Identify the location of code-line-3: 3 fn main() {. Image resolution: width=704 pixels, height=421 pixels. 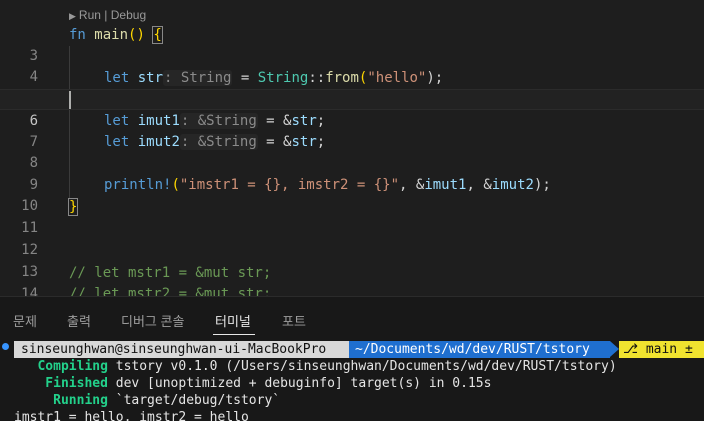
(352, 44).